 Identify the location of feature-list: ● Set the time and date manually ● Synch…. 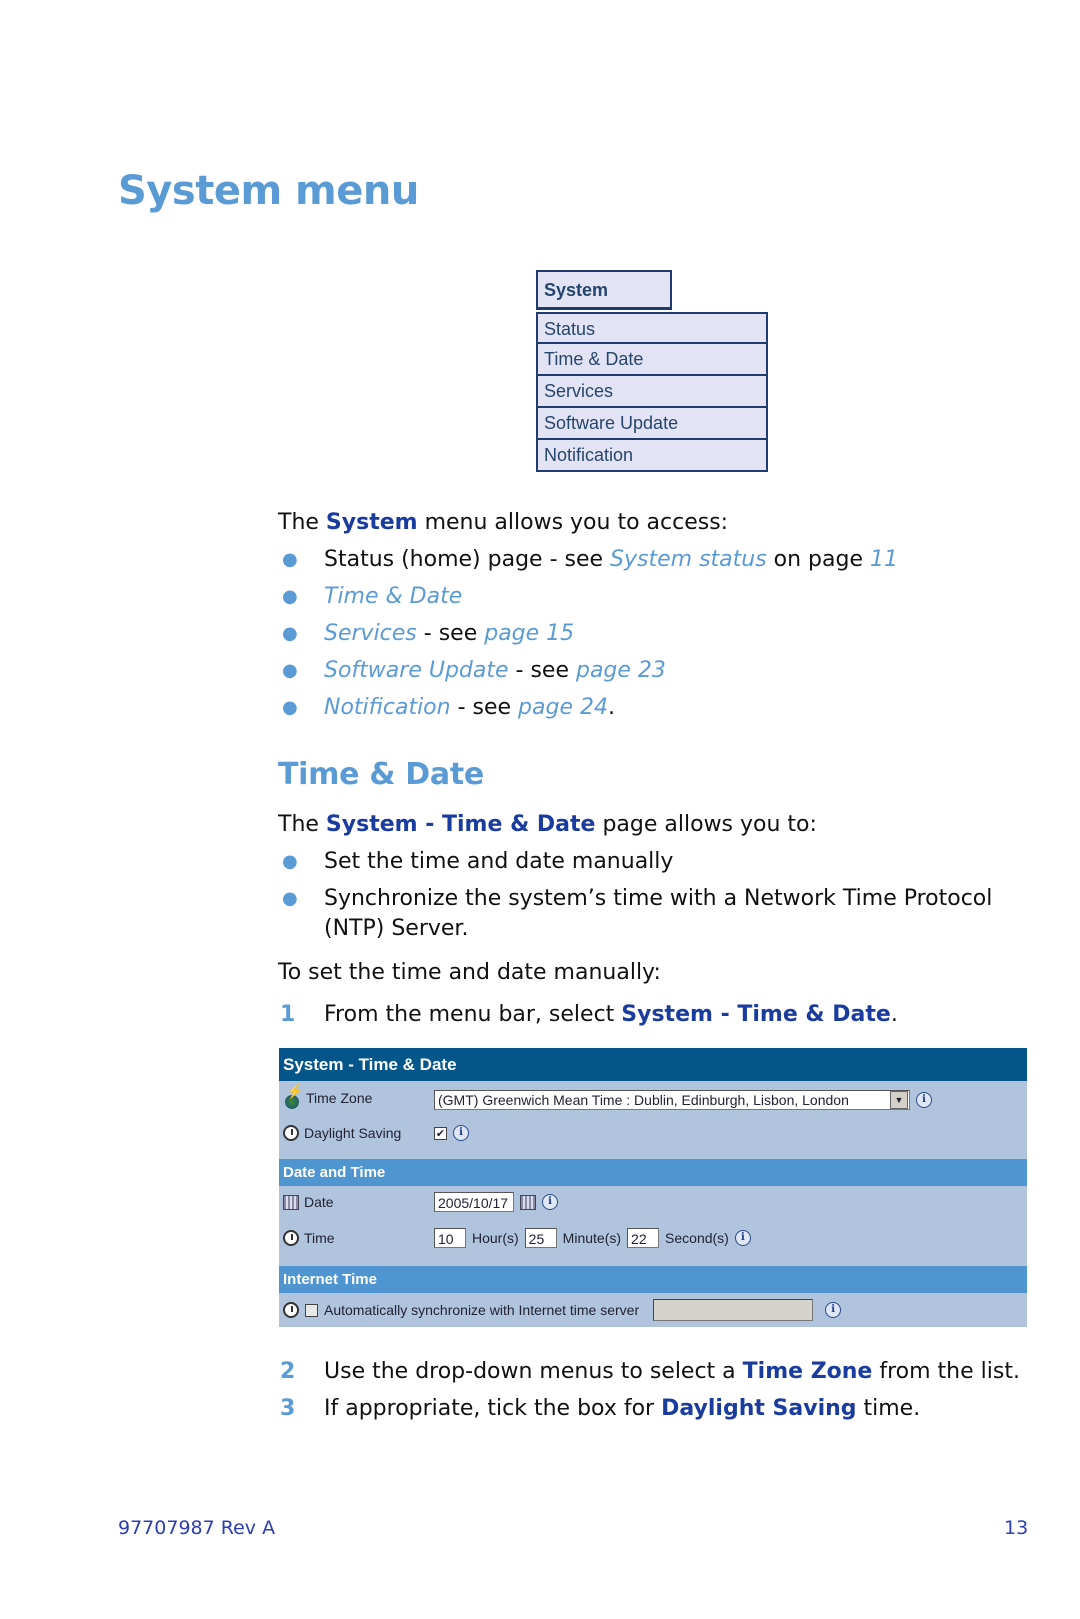
(653, 895).